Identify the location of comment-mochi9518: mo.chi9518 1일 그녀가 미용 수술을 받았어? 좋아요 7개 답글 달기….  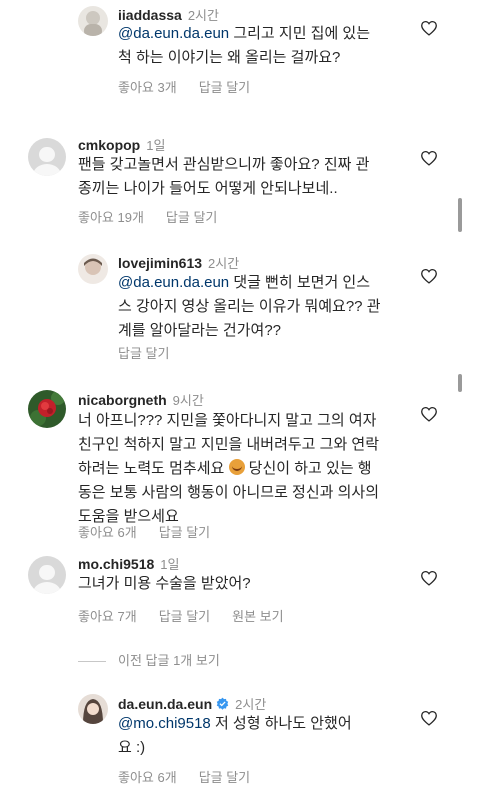
(240, 590).